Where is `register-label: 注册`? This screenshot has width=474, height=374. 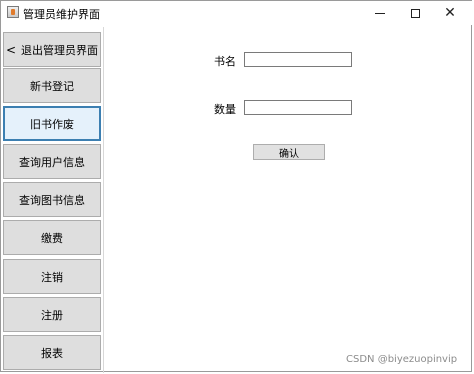 register-label: 注册 is located at coordinates (52, 315).